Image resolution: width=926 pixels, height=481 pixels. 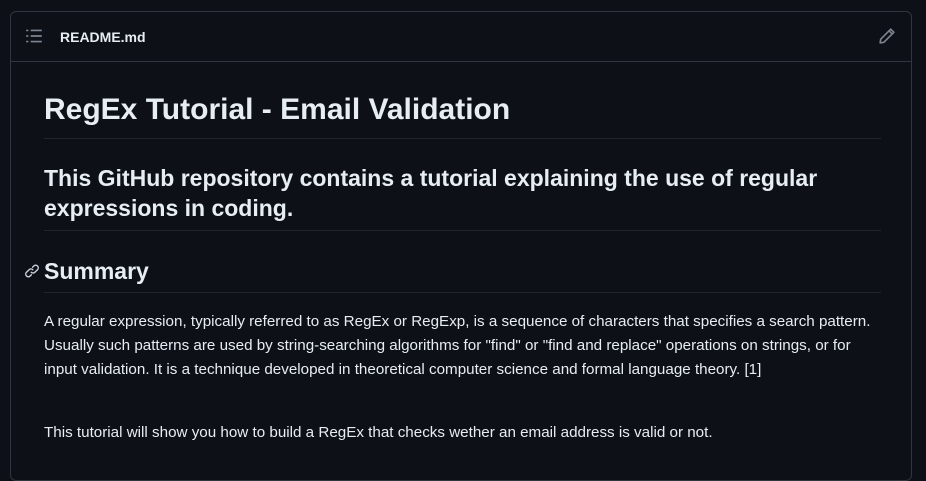 I want to click on pencil-icon, so click(x=887, y=36).